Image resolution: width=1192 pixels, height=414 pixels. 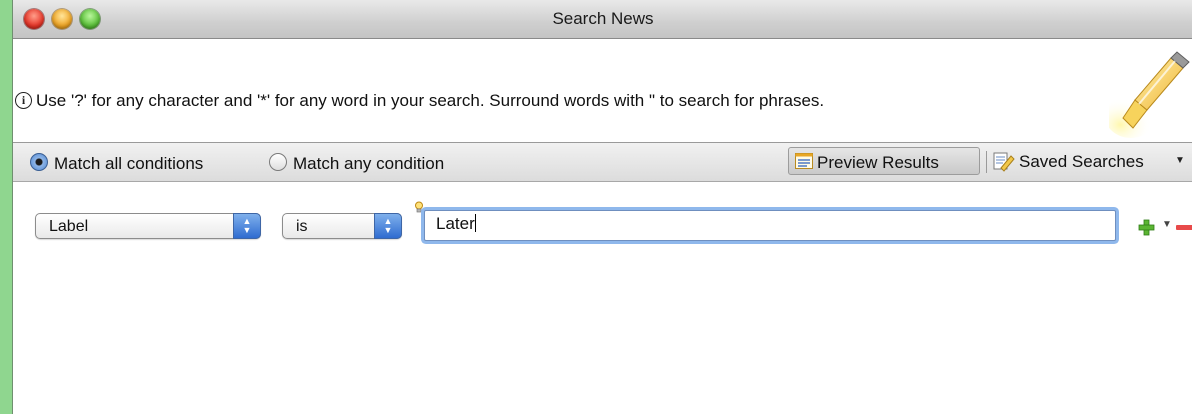 I want to click on operator-select-value: is, so click(x=302, y=226).